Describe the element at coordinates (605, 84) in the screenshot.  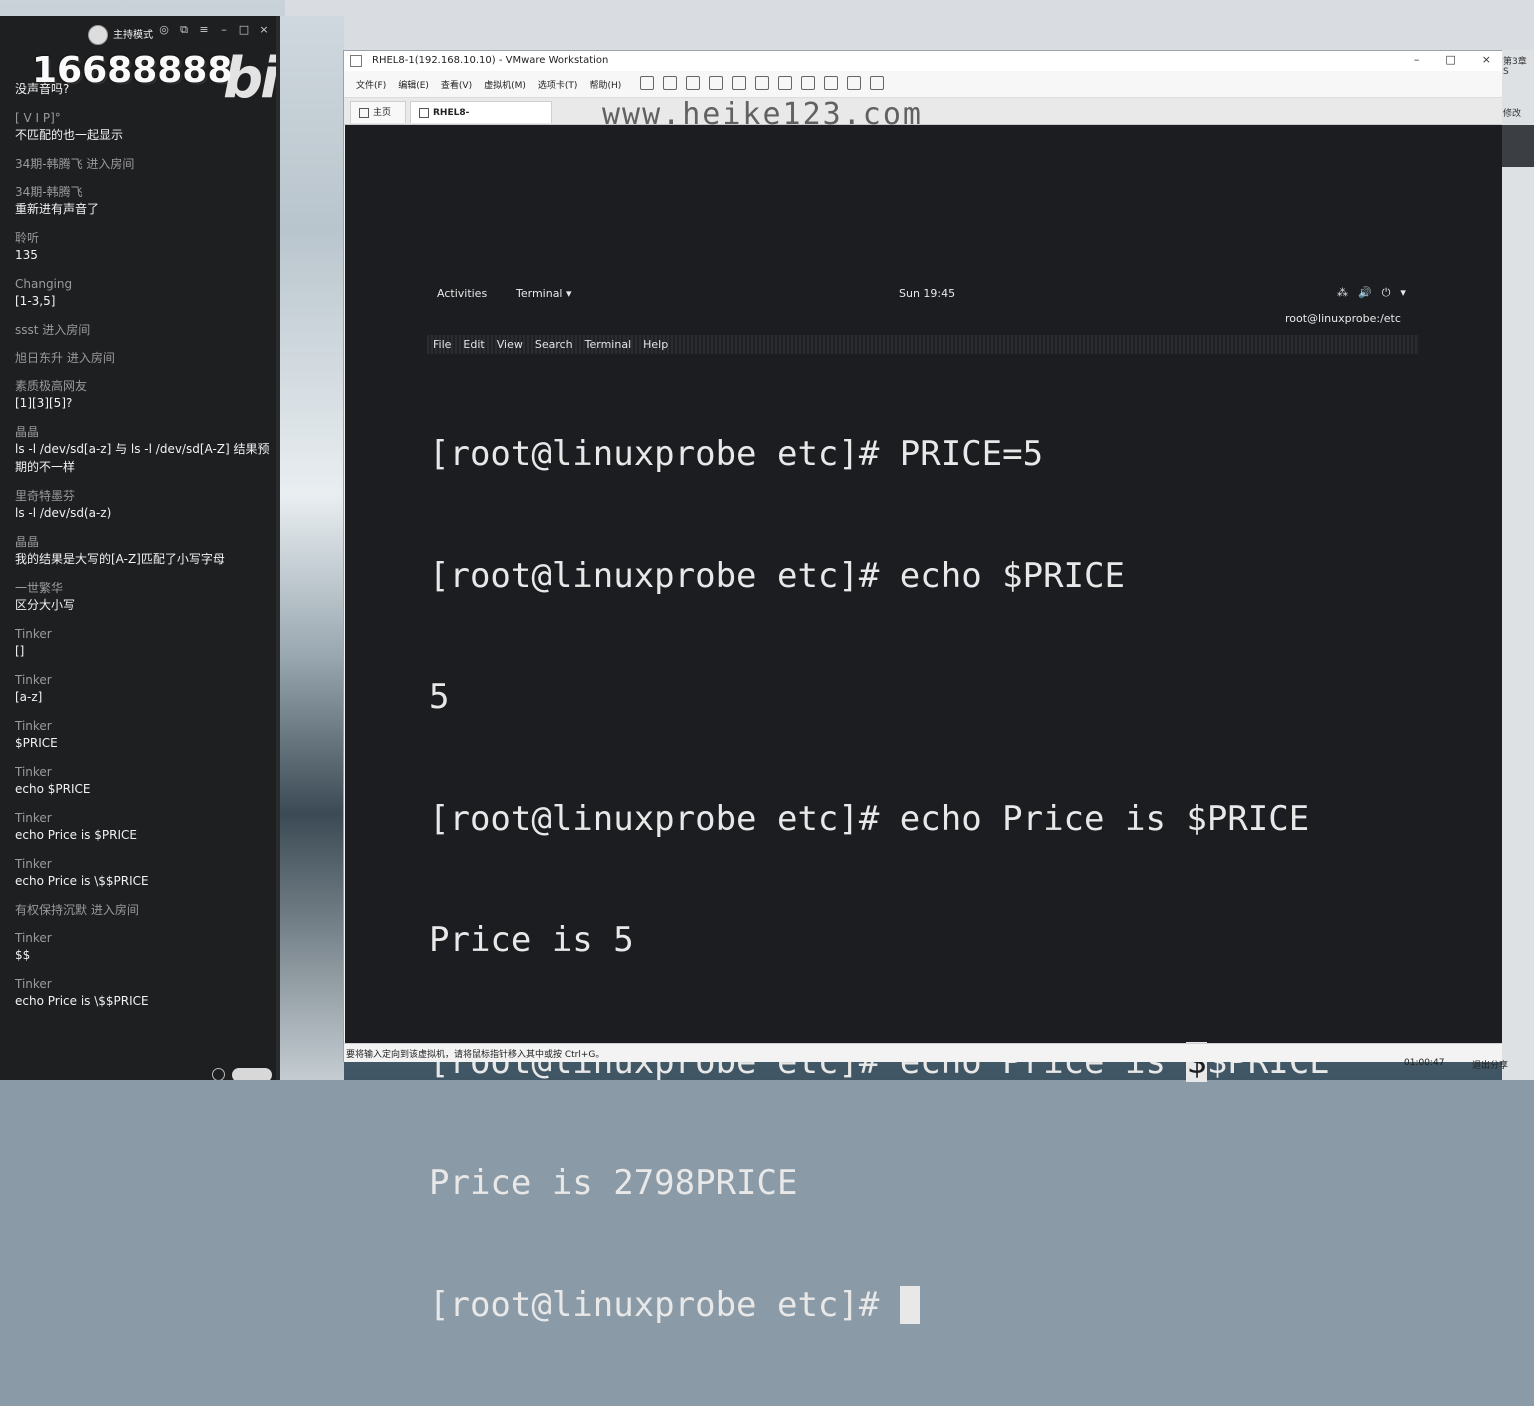
I see `menu-help: 帮助(H)` at that location.